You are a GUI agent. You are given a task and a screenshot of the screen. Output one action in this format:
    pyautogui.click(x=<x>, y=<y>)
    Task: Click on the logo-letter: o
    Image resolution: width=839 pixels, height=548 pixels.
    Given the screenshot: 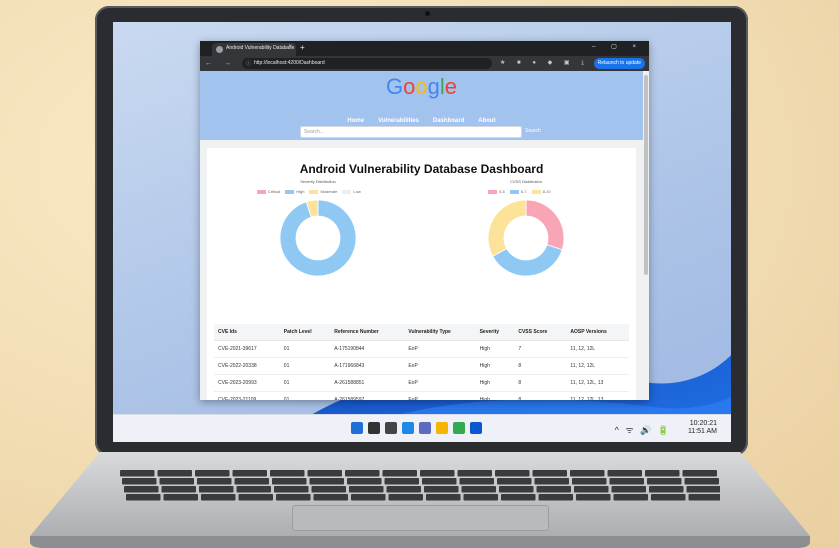 What is the action you would take?
    pyautogui.click(x=409, y=86)
    